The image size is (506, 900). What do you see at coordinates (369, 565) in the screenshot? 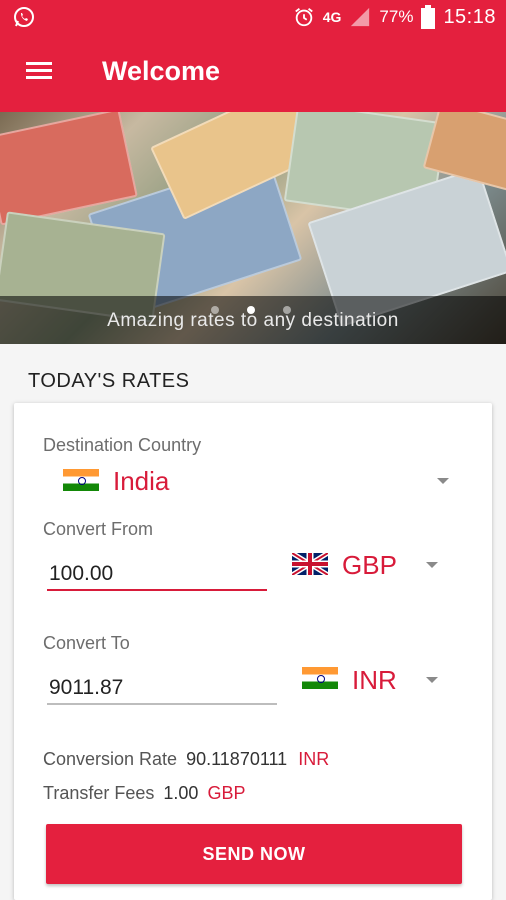
I see `from-currency-value: GBP` at bounding box center [369, 565].